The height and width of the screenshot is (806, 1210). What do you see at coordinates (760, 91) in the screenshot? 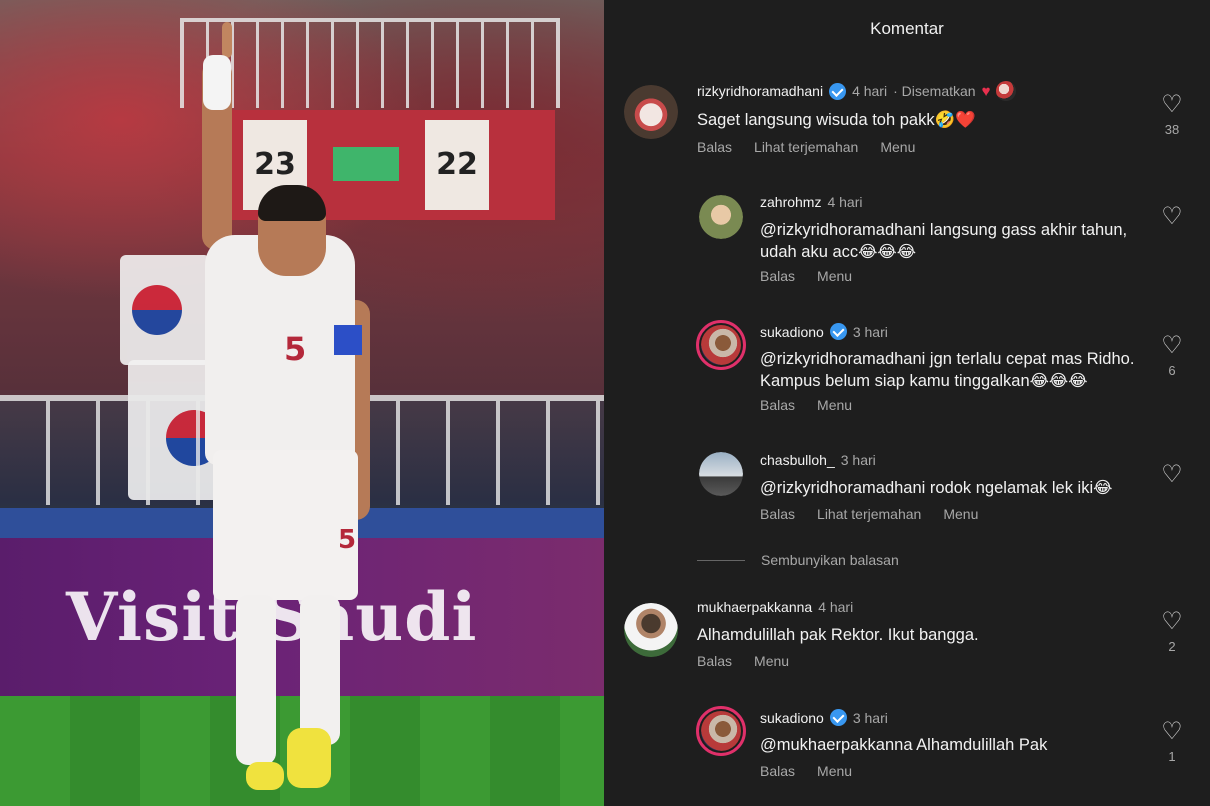
I see `username: rizkyridhoramadhani` at bounding box center [760, 91].